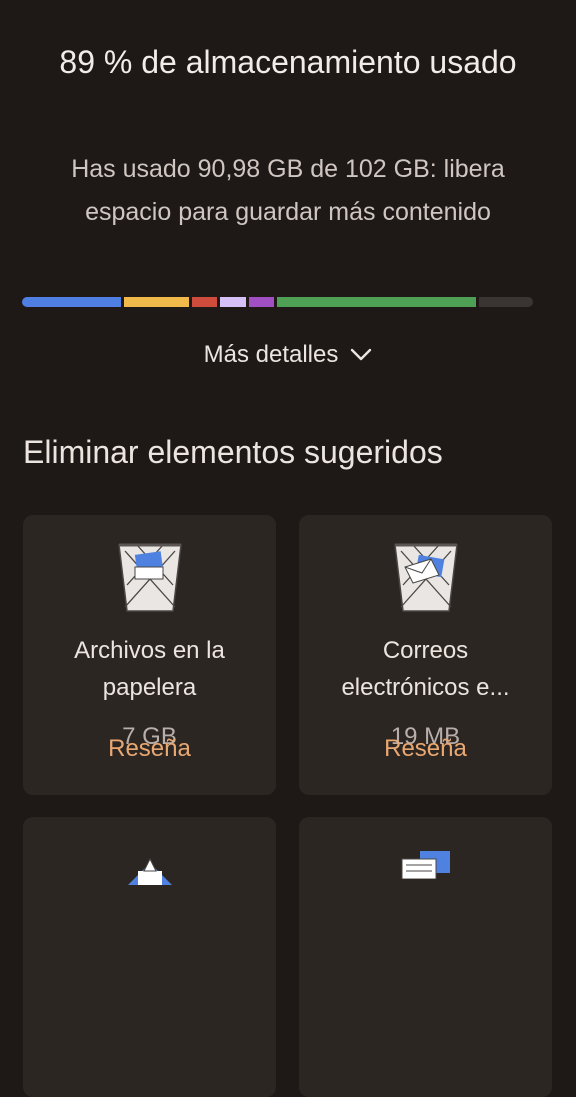  Describe the element at coordinates (149, 871) in the screenshot. I see `document-icon` at that location.